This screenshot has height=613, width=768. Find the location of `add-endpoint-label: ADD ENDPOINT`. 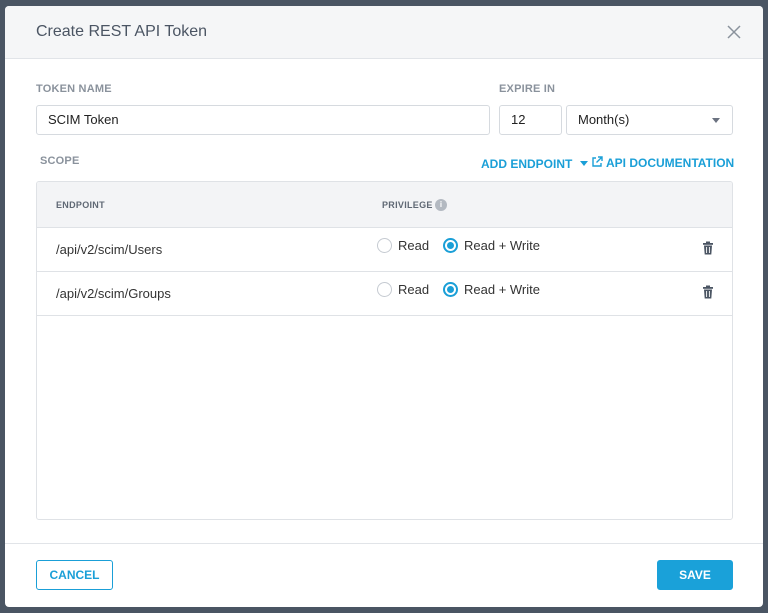

add-endpoint-label: ADD ENDPOINT is located at coordinates (527, 164).